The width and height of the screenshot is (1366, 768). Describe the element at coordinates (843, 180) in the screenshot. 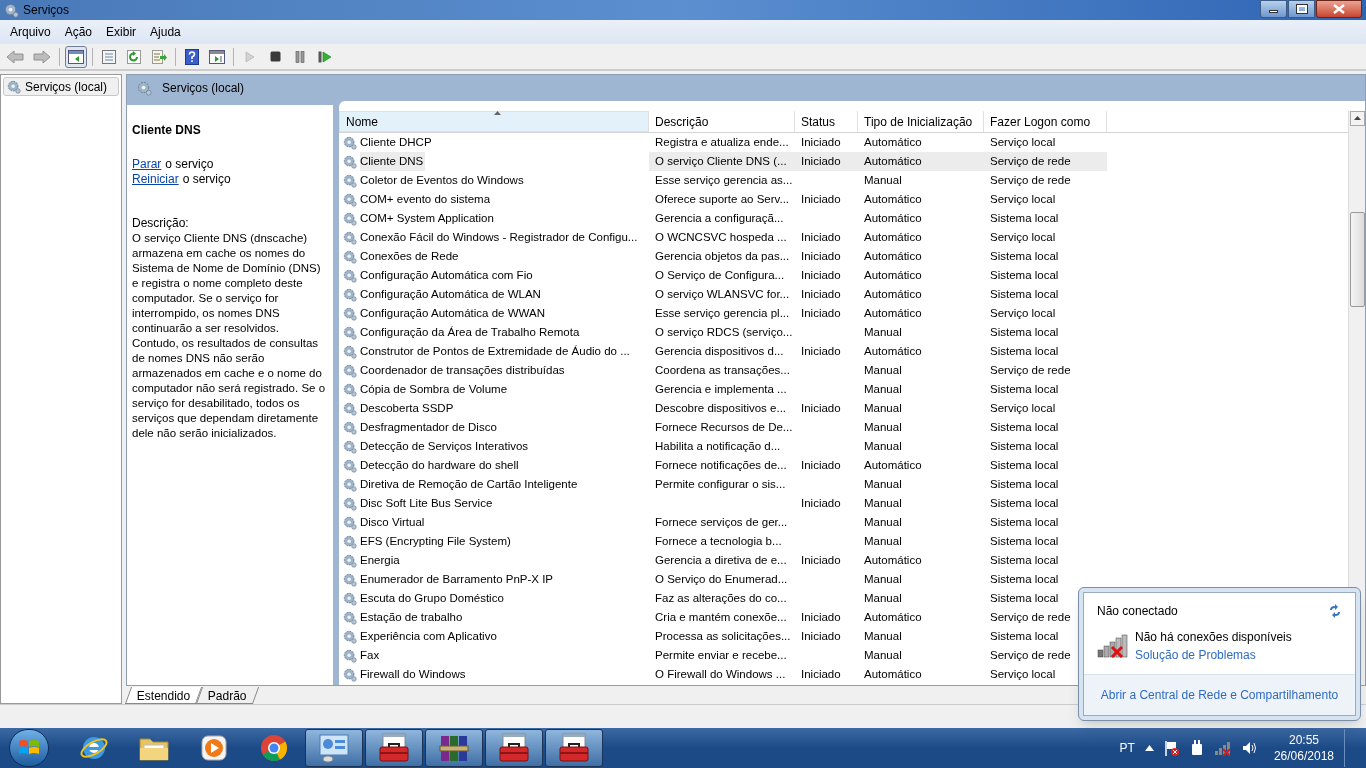

I see `service-row: Coletor de Eventos do Windows Esse serviço gerencia as... Manual Serviço de rede` at that location.